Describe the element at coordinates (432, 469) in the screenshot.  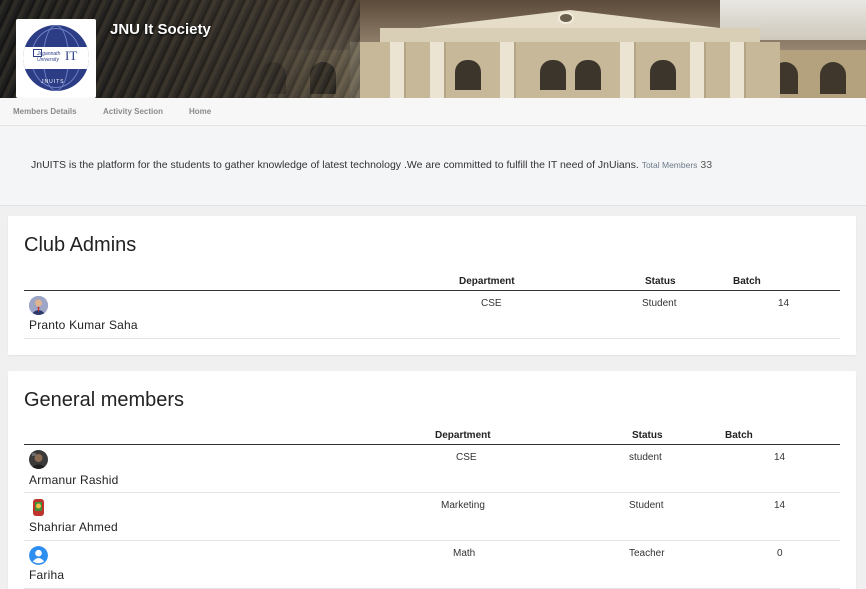
I see `table-row: Armanur Rashid CSE student 14` at that location.